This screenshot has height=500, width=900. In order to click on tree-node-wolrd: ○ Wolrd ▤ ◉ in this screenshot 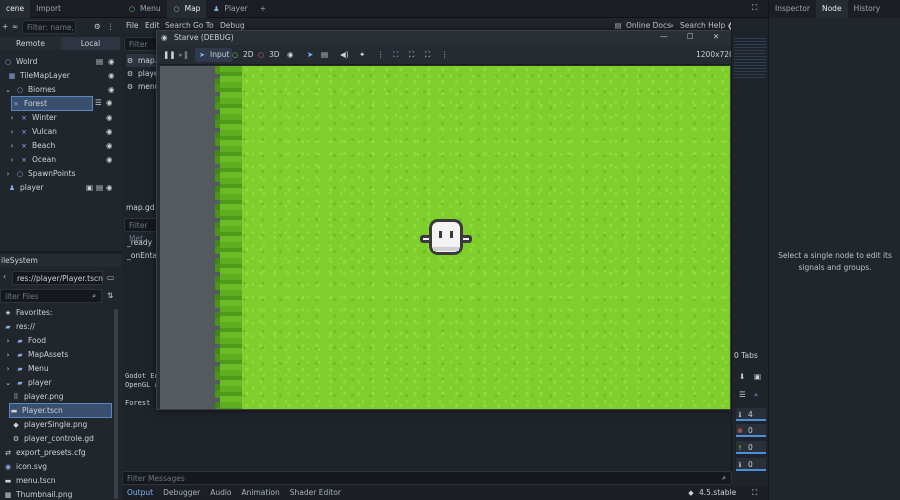, I will do `click(62, 61)`.